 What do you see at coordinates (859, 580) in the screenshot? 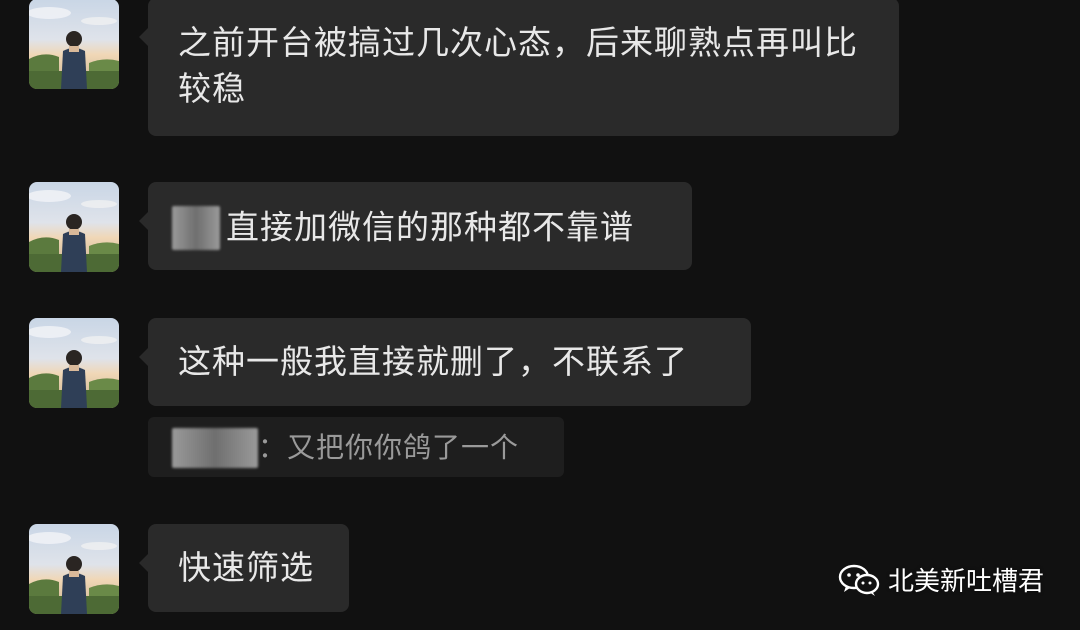
I see `wechat-icon` at bounding box center [859, 580].